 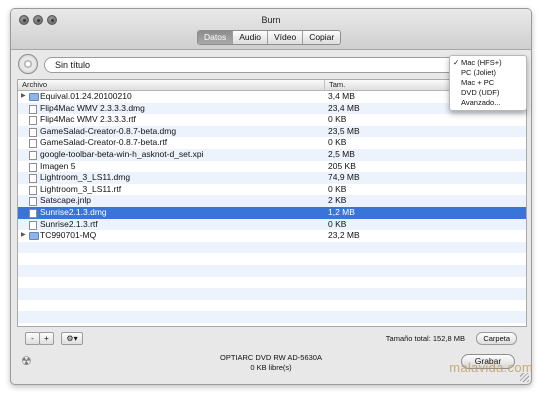 I want to click on file-name: GameSalad-Creator-0.8.7-beta.dmg, so click(x=108, y=130).